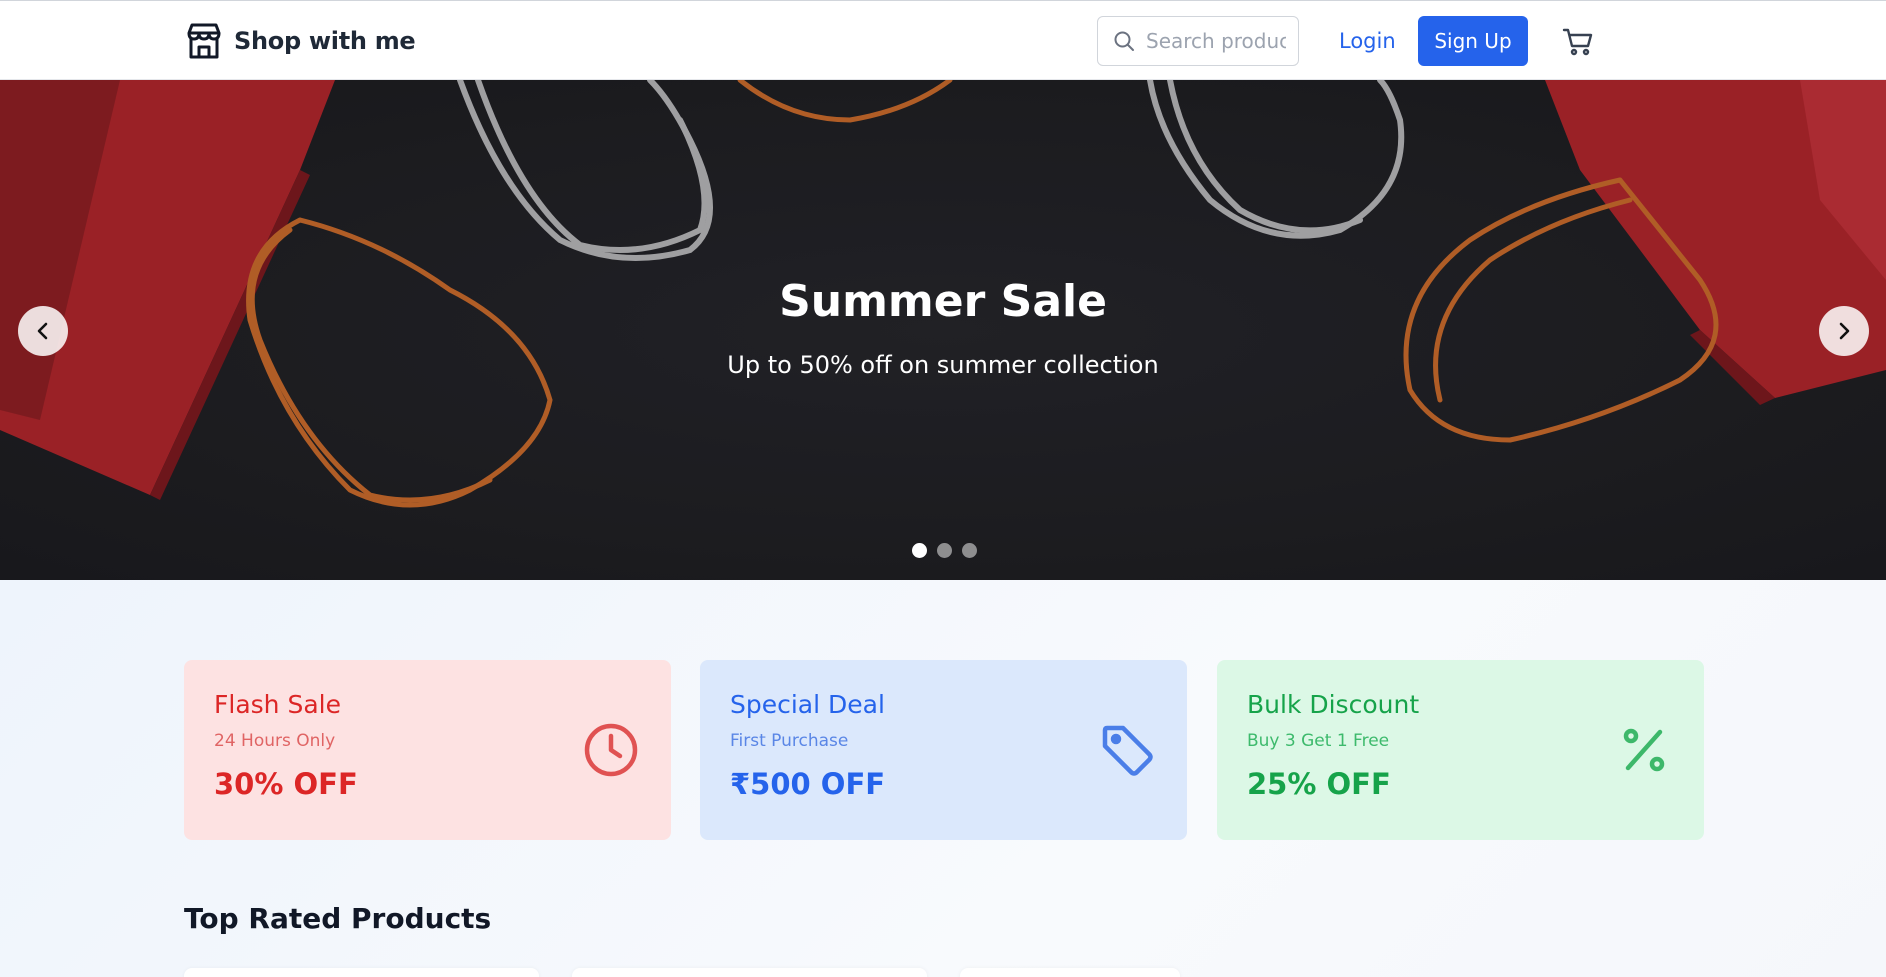 This screenshot has width=1886, height=977. I want to click on carousel-indicators, so click(944, 550).